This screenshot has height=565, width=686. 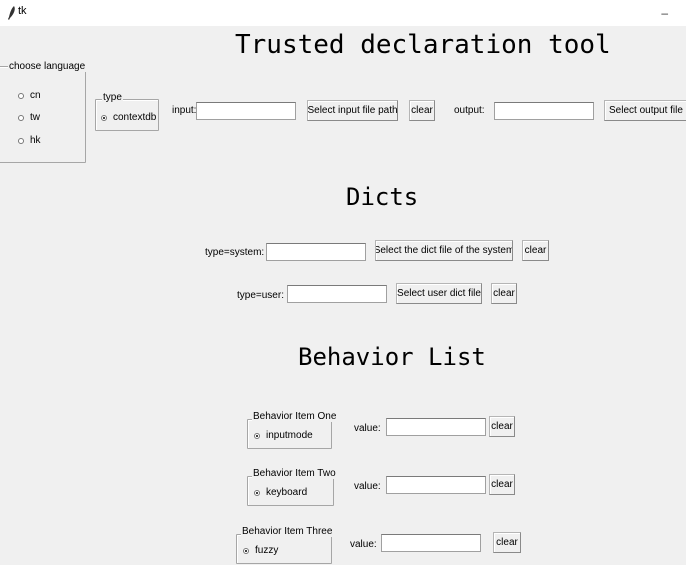 I want to click on type-option-label: contextdb, so click(x=135, y=117).